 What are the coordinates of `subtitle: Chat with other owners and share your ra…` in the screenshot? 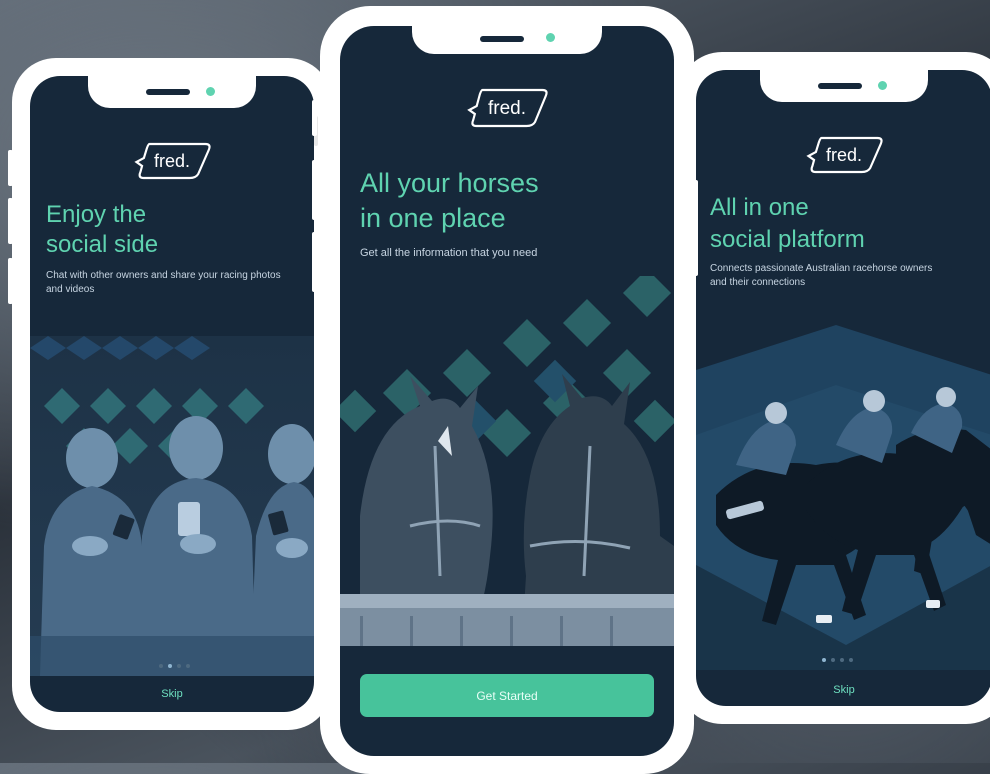 It's located at (163, 282).